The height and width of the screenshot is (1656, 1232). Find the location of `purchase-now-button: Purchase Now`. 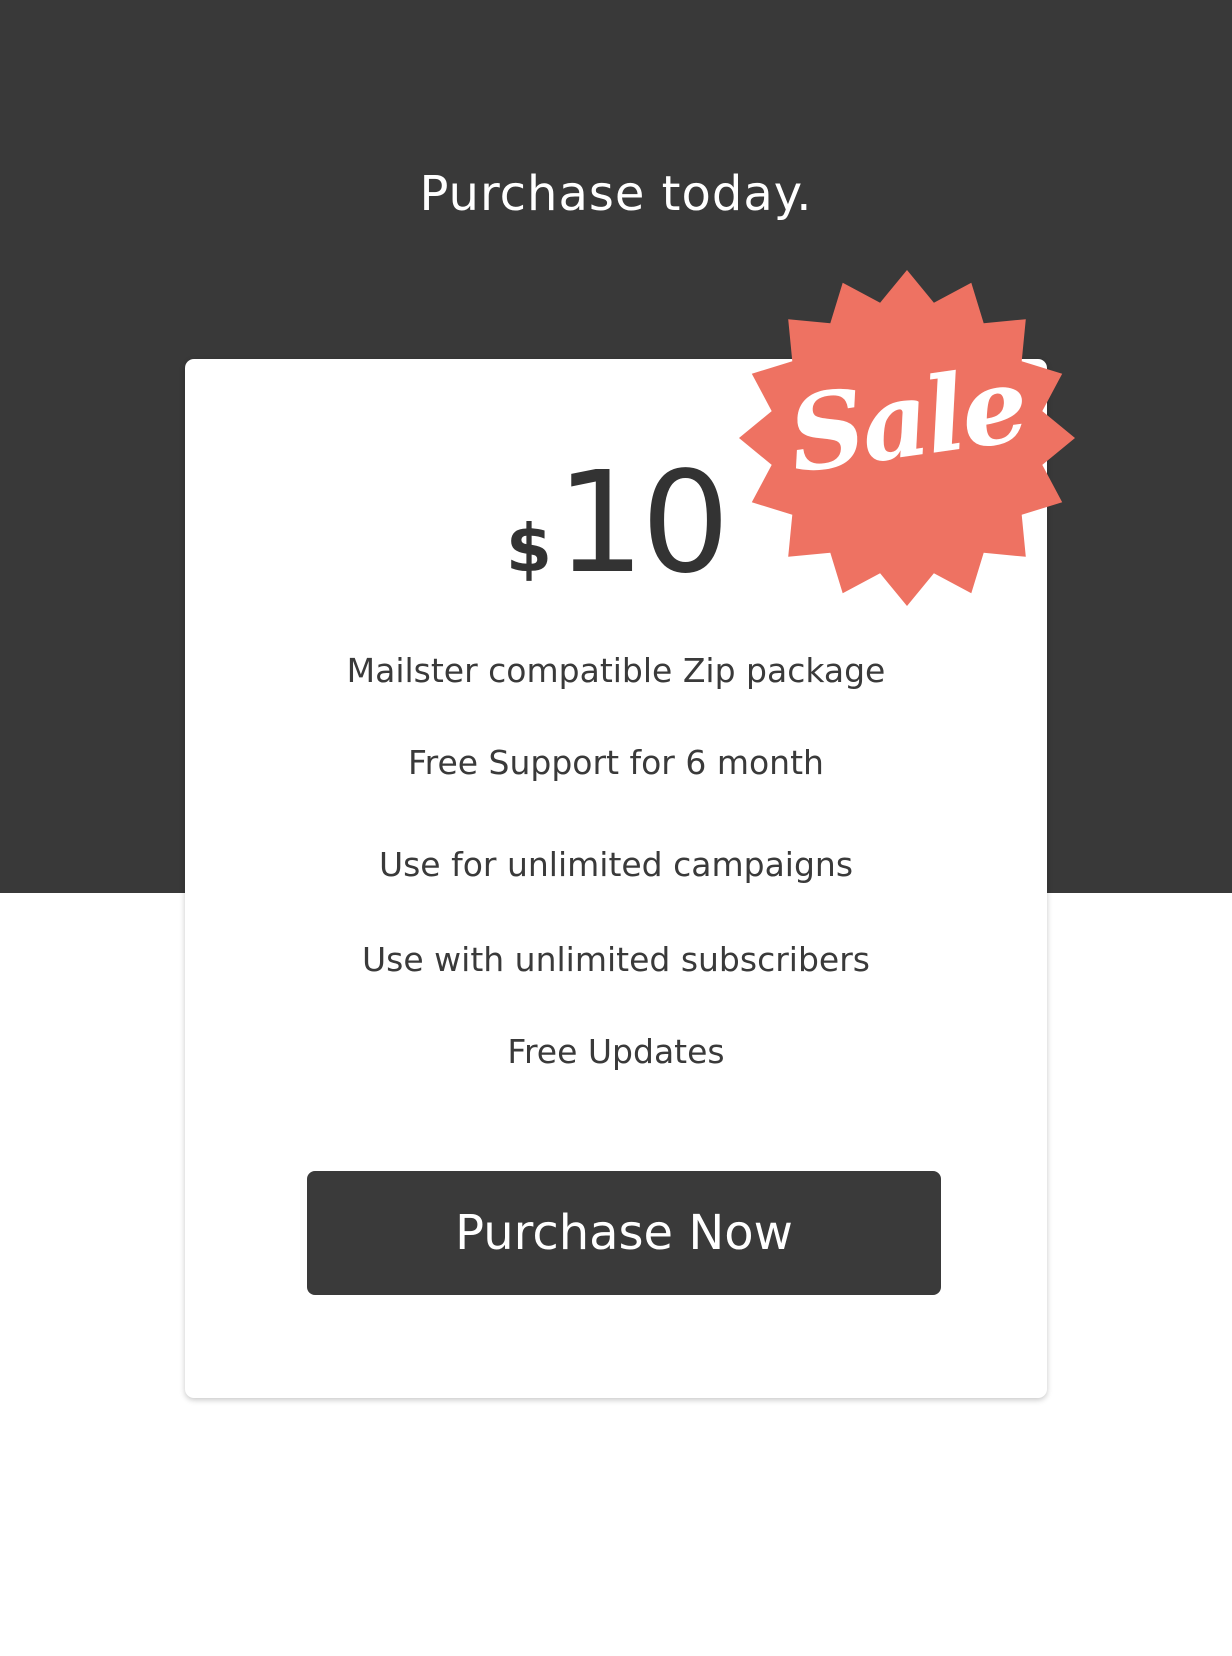

purchase-now-button: Purchase Now is located at coordinates (624, 1233).